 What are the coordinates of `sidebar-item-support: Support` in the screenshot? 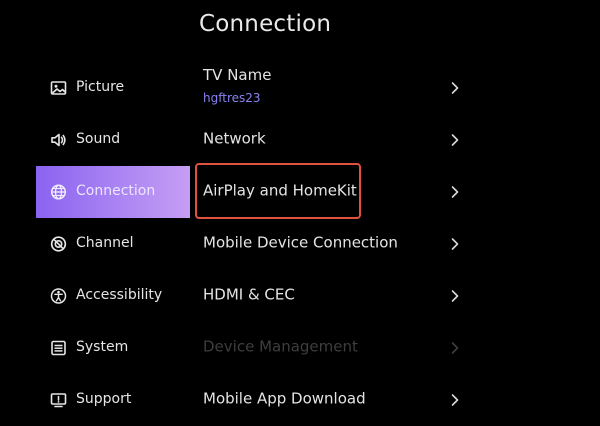 It's located at (113, 400).